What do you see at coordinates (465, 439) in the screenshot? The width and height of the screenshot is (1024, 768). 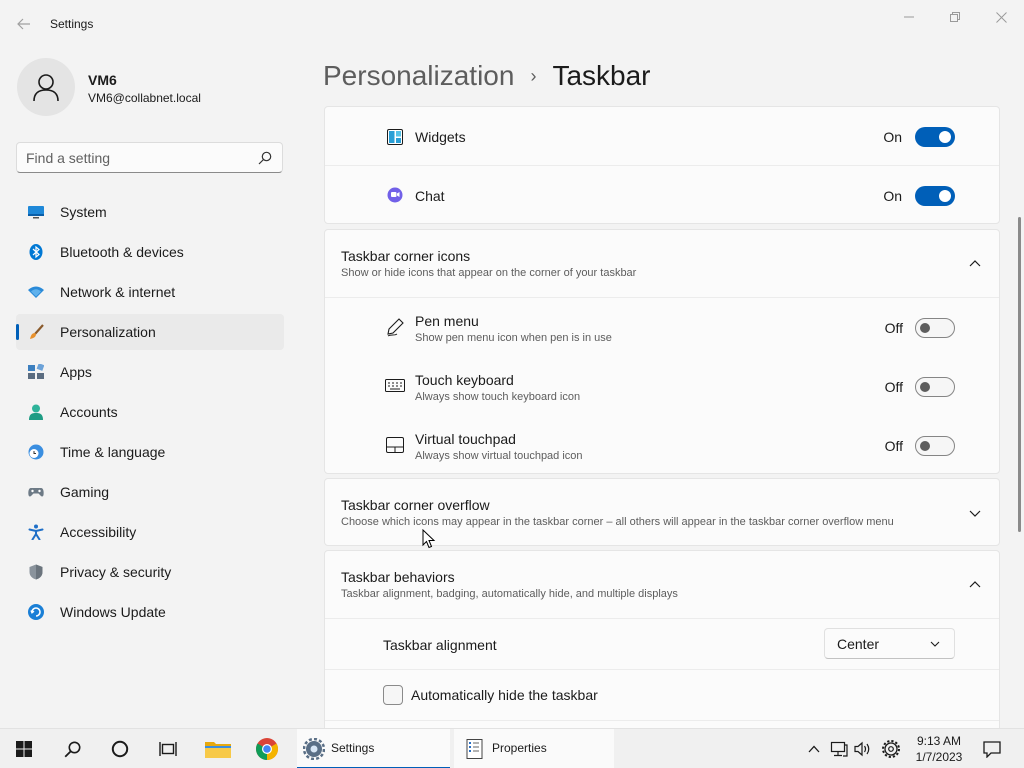 I see `virtual-touchpad-label: Virtual touchpad` at bounding box center [465, 439].